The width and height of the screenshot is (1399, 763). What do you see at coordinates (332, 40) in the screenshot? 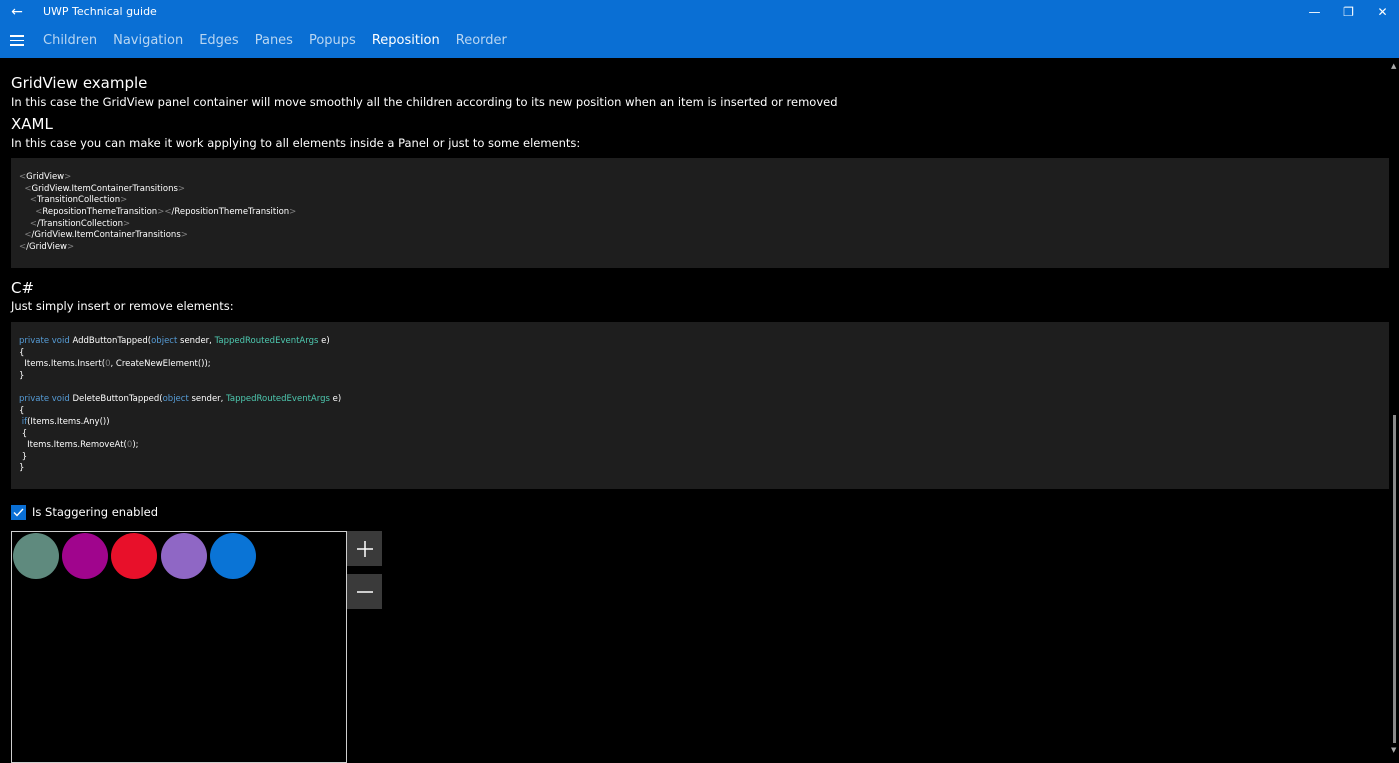
I see `tab-popups: Popups` at bounding box center [332, 40].